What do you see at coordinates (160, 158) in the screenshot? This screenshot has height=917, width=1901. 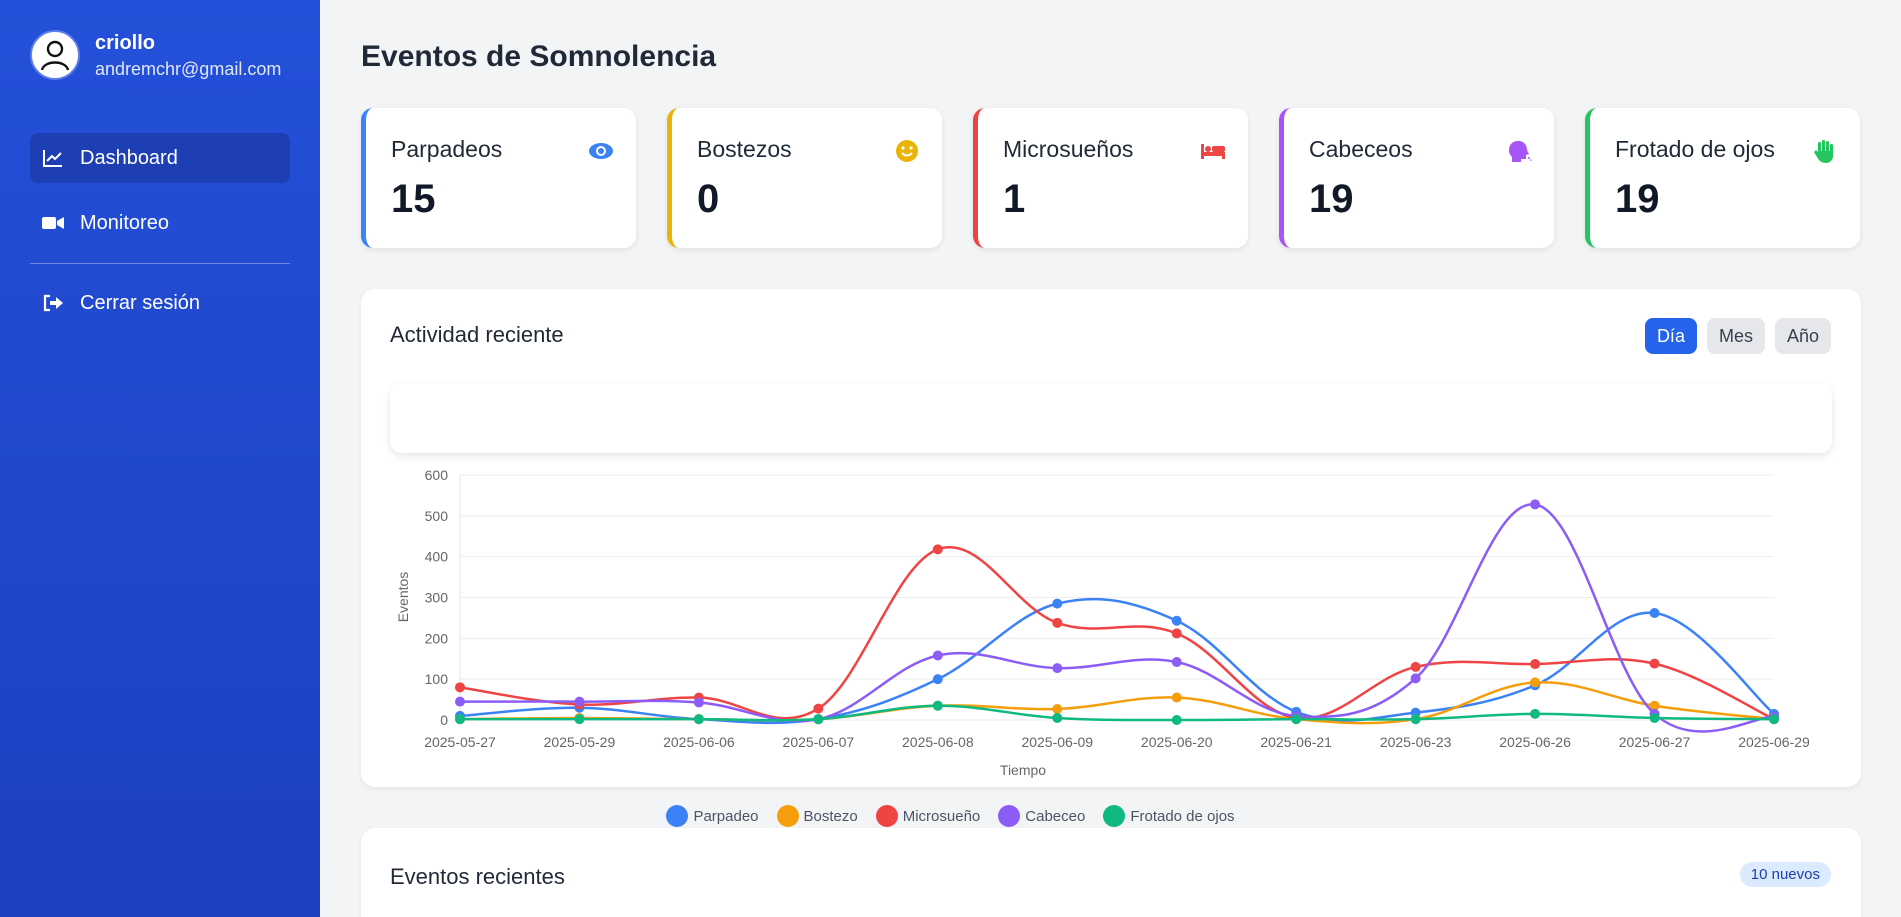 I see `sidebar-item-dashboard: Dashboard` at bounding box center [160, 158].